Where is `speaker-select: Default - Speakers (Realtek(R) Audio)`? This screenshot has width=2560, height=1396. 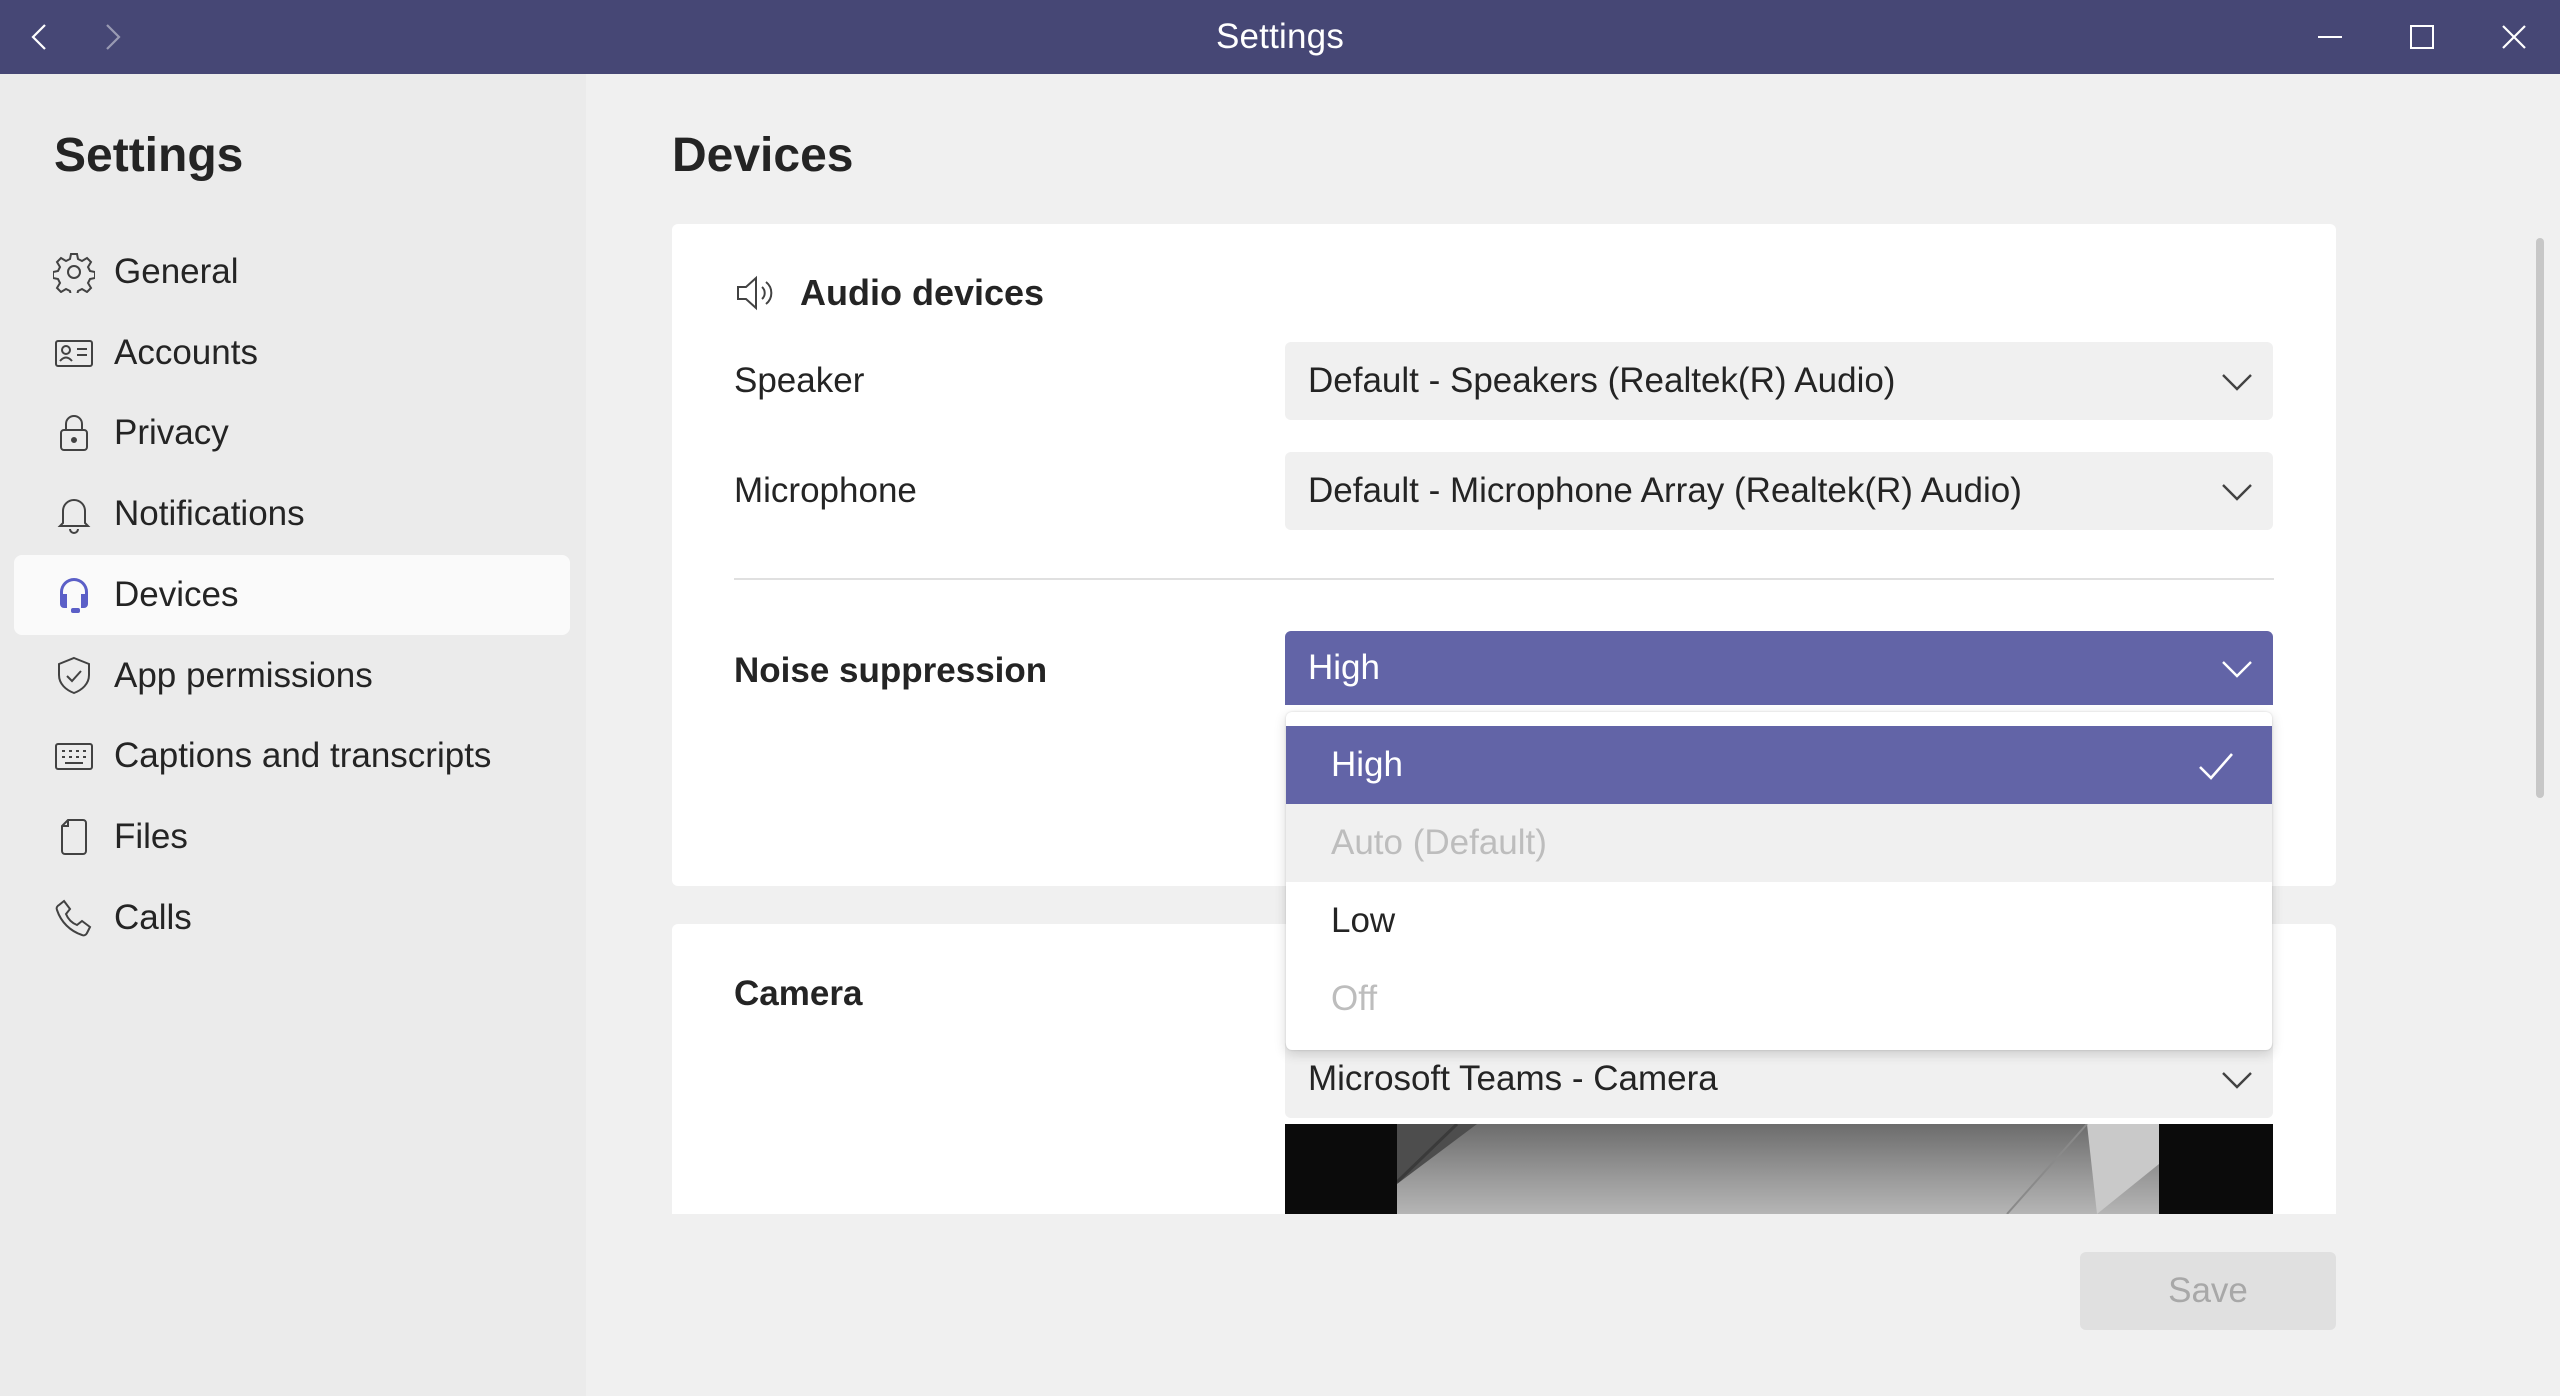 speaker-select: Default - Speakers (Realtek(R) Audio) is located at coordinates (1779, 381).